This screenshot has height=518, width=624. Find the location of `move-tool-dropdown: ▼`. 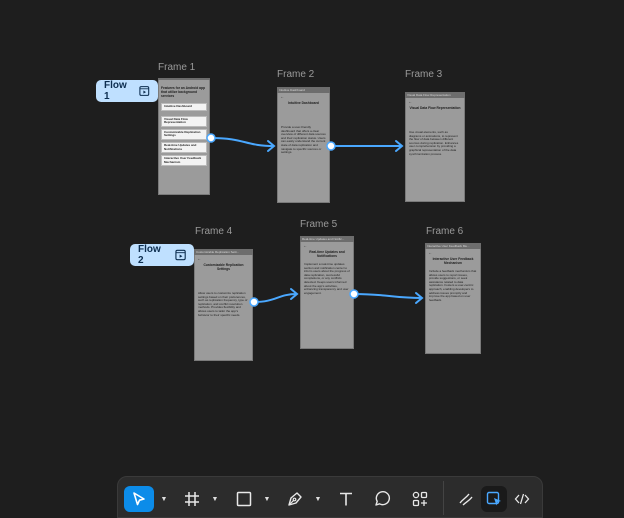

move-tool-dropdown: ▼ is located at coordinates (162, 499).